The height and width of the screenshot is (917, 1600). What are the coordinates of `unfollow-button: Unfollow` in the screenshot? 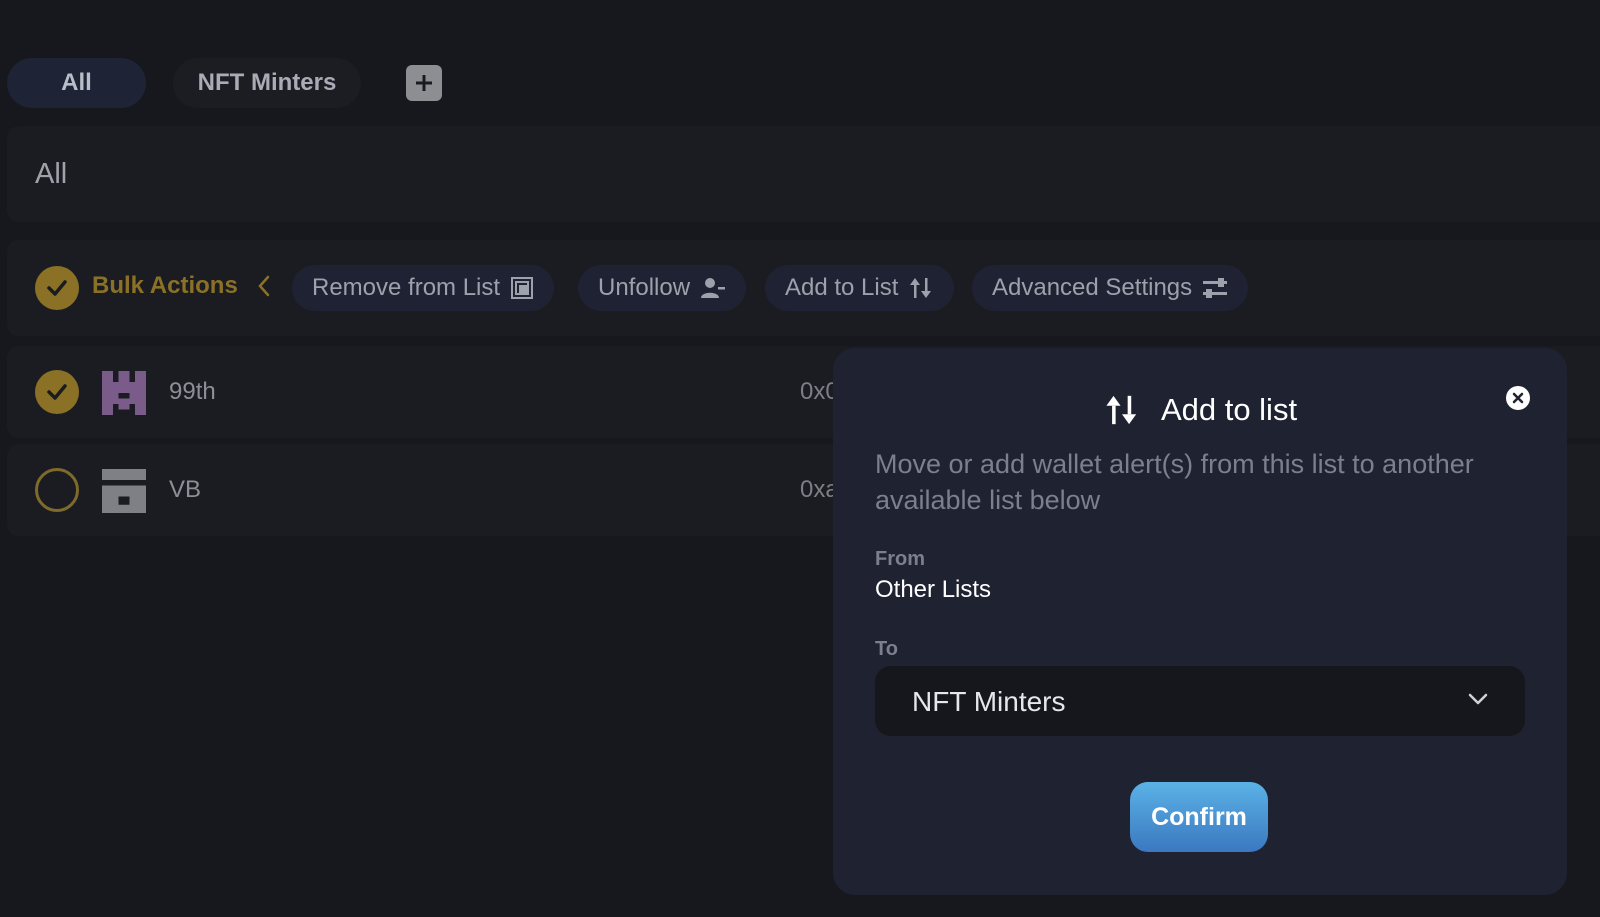 It's located at (662, 288).